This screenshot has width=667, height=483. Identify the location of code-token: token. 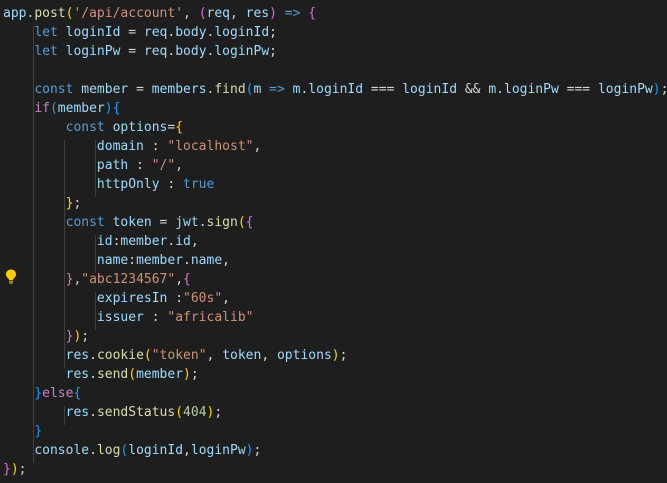
(242, 355).